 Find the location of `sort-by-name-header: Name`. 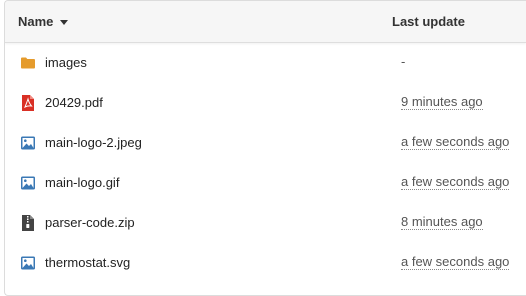

sort-by-name-header: Name is located at coordinates (43, 21).